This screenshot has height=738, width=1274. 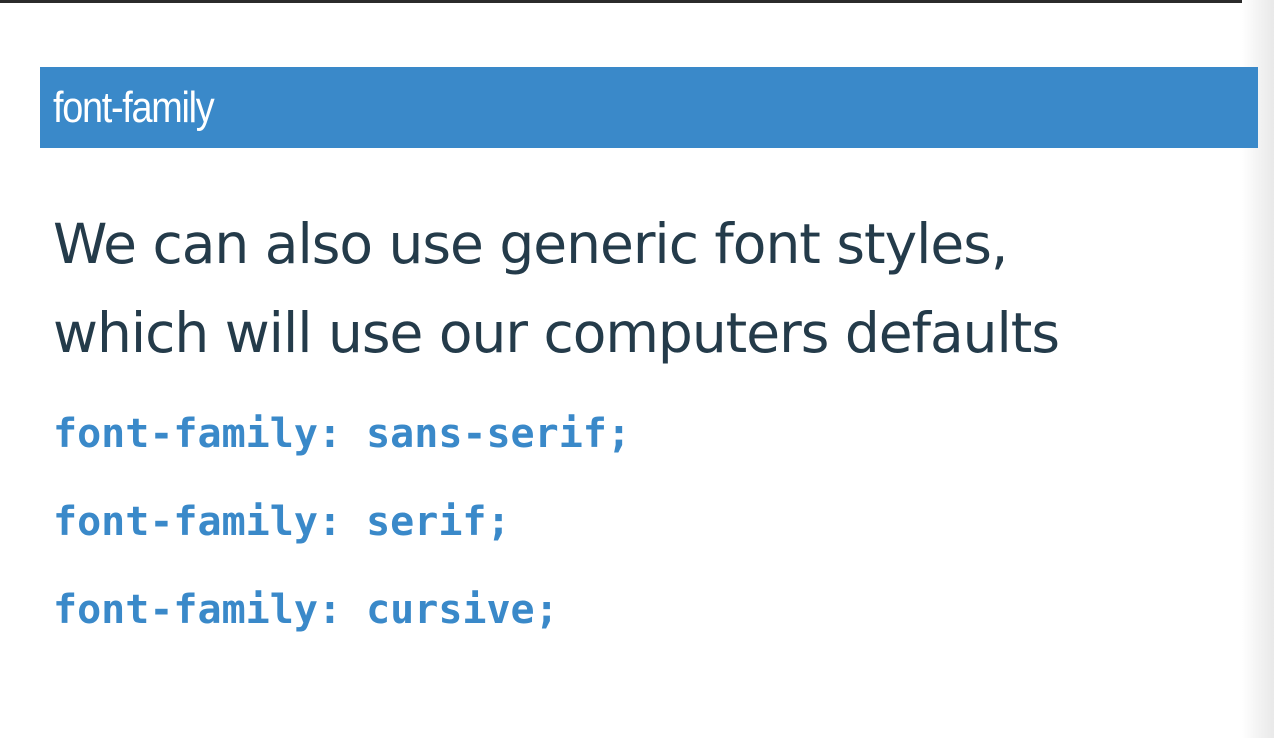 What do you see at coordinates (306, 610) in the screenshot?
I see `code-line-cursive: font-family: cursive;` at bounding box center [306, 610].